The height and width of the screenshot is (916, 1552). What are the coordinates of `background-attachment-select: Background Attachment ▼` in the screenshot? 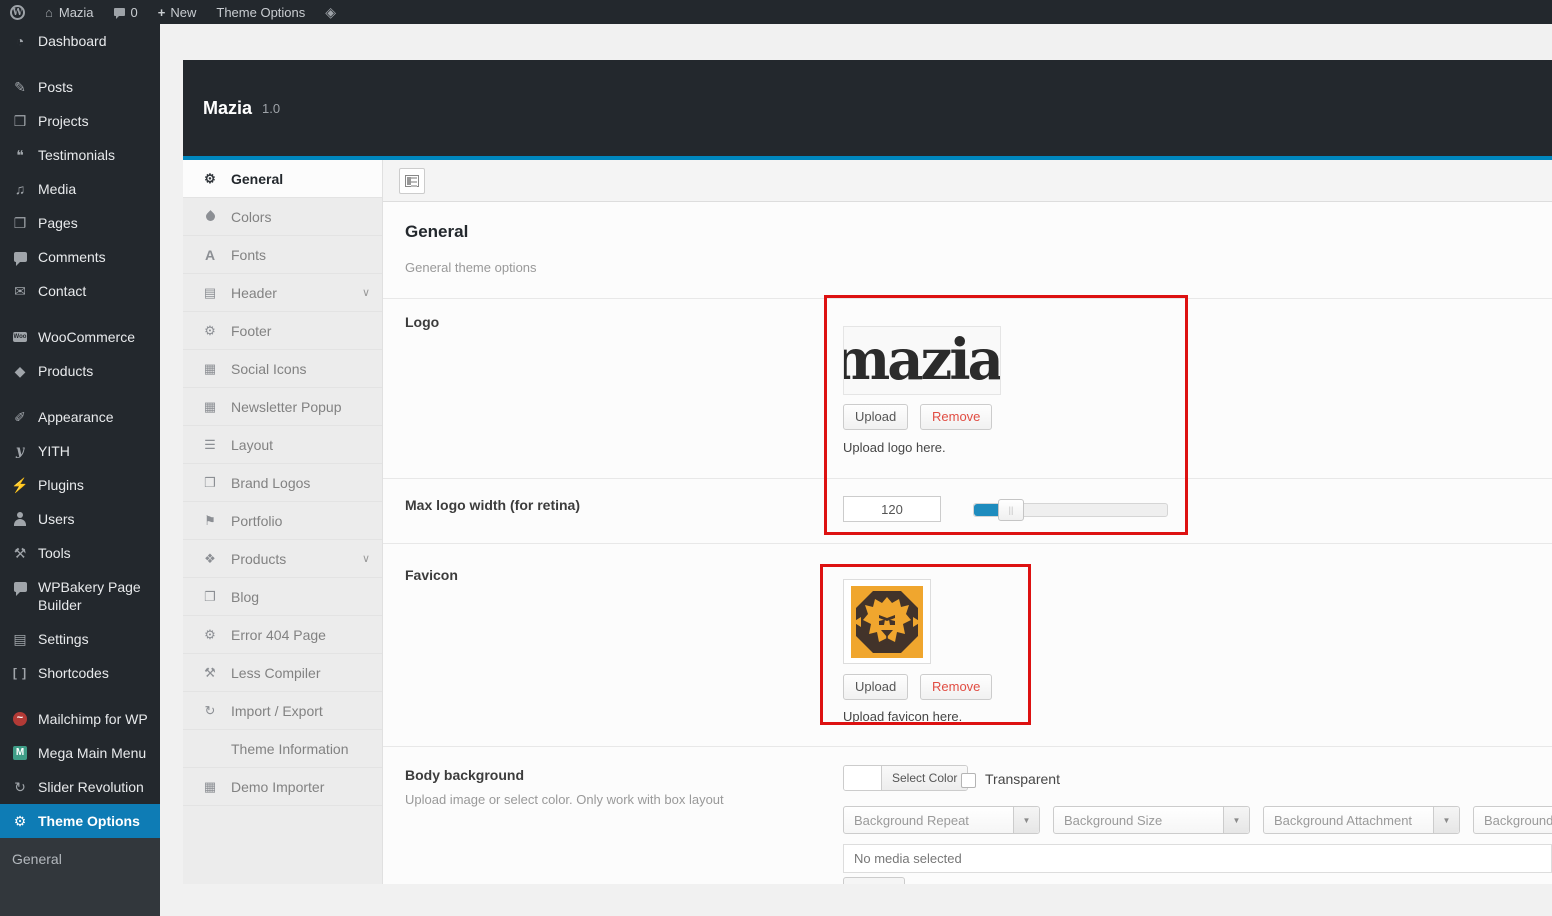 It's located at (1361, 820).